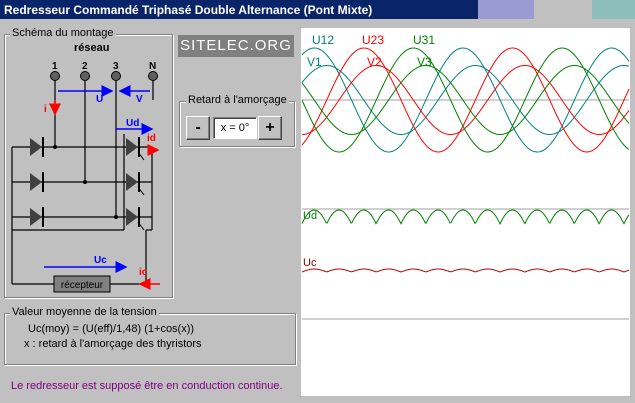 The height and width of the screenshot is (403, 635). I want to click on terminal-3-label: 3, so click(116, 66).